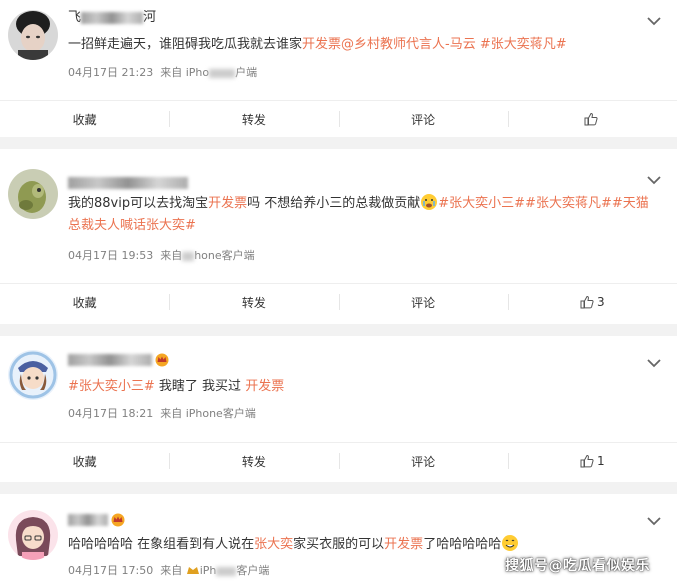 The image size is (677, 584). What do you see at coordinates (110, 72) in the screenshot?
I see `post-time: 04月17日 21:23` at bounding box center [110, 72].